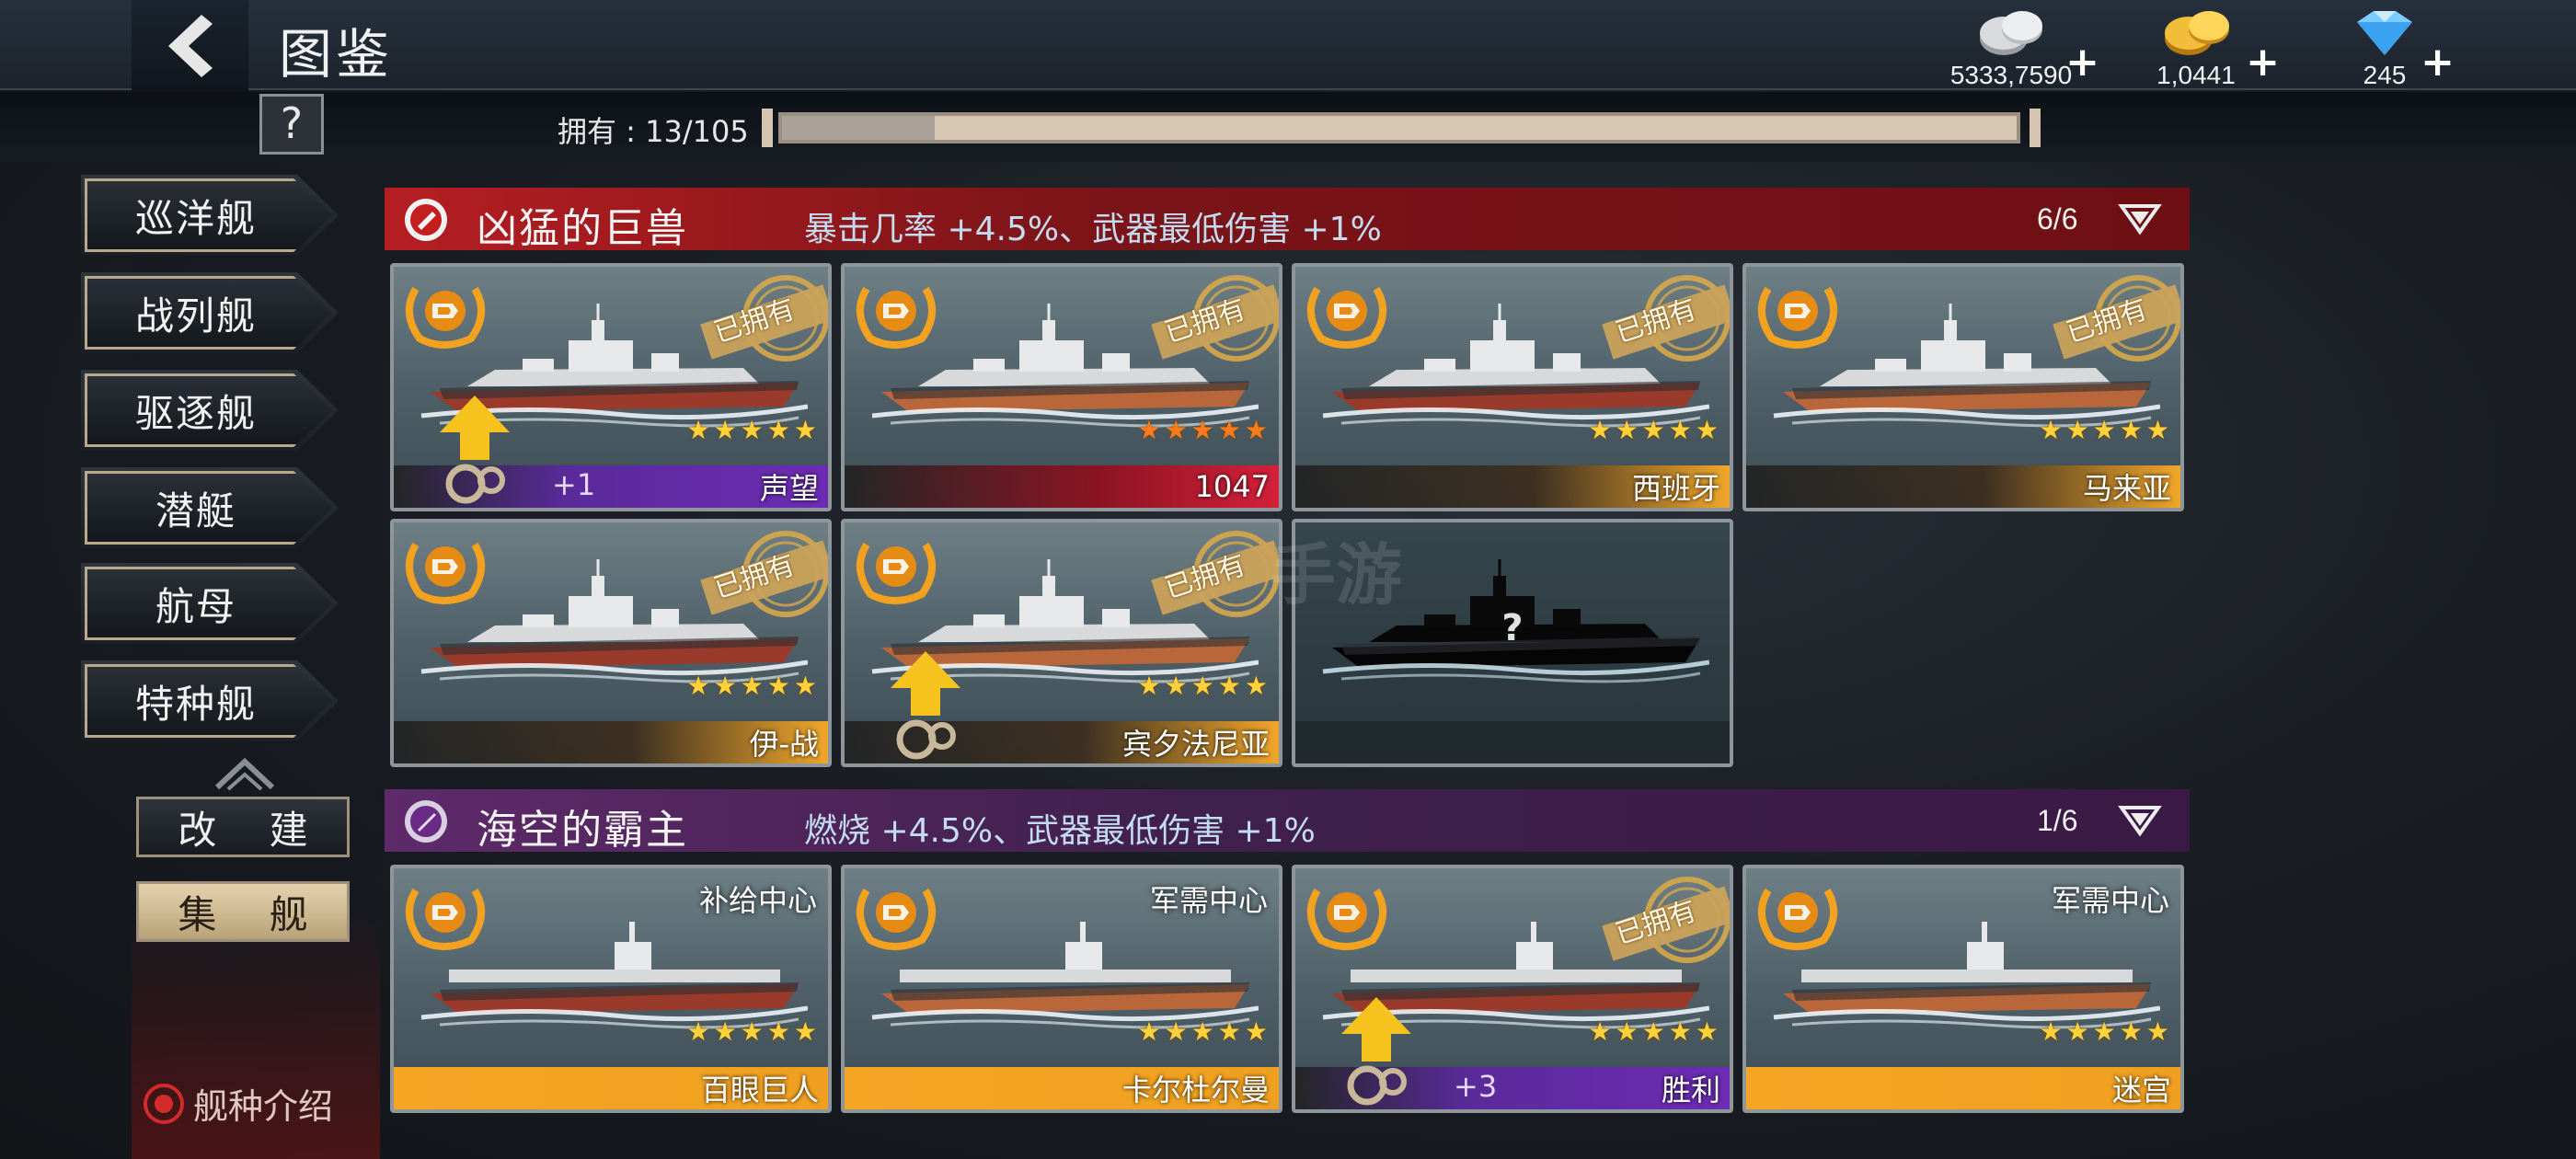  Describe the element at coordinates (2011, 33) in the screenshot. I see `silver-coins-icon` at that location.